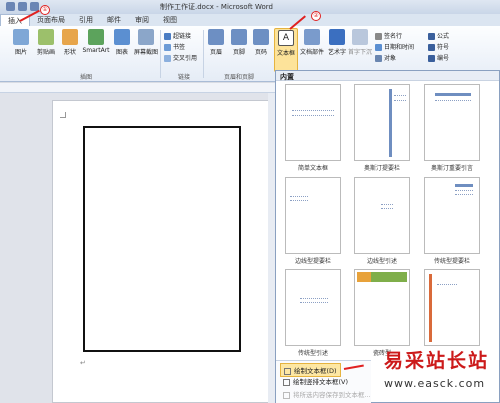 The width and height of the screenshot is (500, 403). What do you see at coordinates (177, 35) in the screenshot?
I see `hyperlink-button: 超链接` at bounding box center [177, 35].